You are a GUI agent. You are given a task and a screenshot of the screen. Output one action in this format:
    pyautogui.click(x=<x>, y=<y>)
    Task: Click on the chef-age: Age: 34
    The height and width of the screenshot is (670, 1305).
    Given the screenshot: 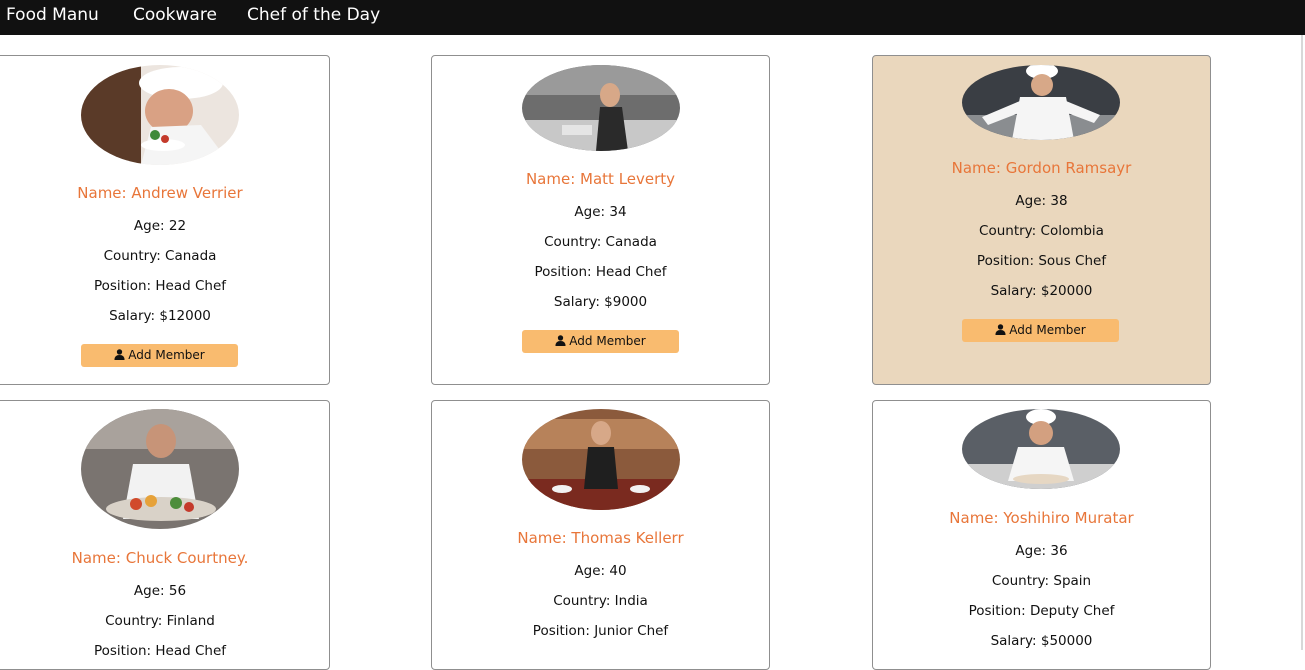 What is the action you would take?
    pyautogui.click(x=600, y=212)
    